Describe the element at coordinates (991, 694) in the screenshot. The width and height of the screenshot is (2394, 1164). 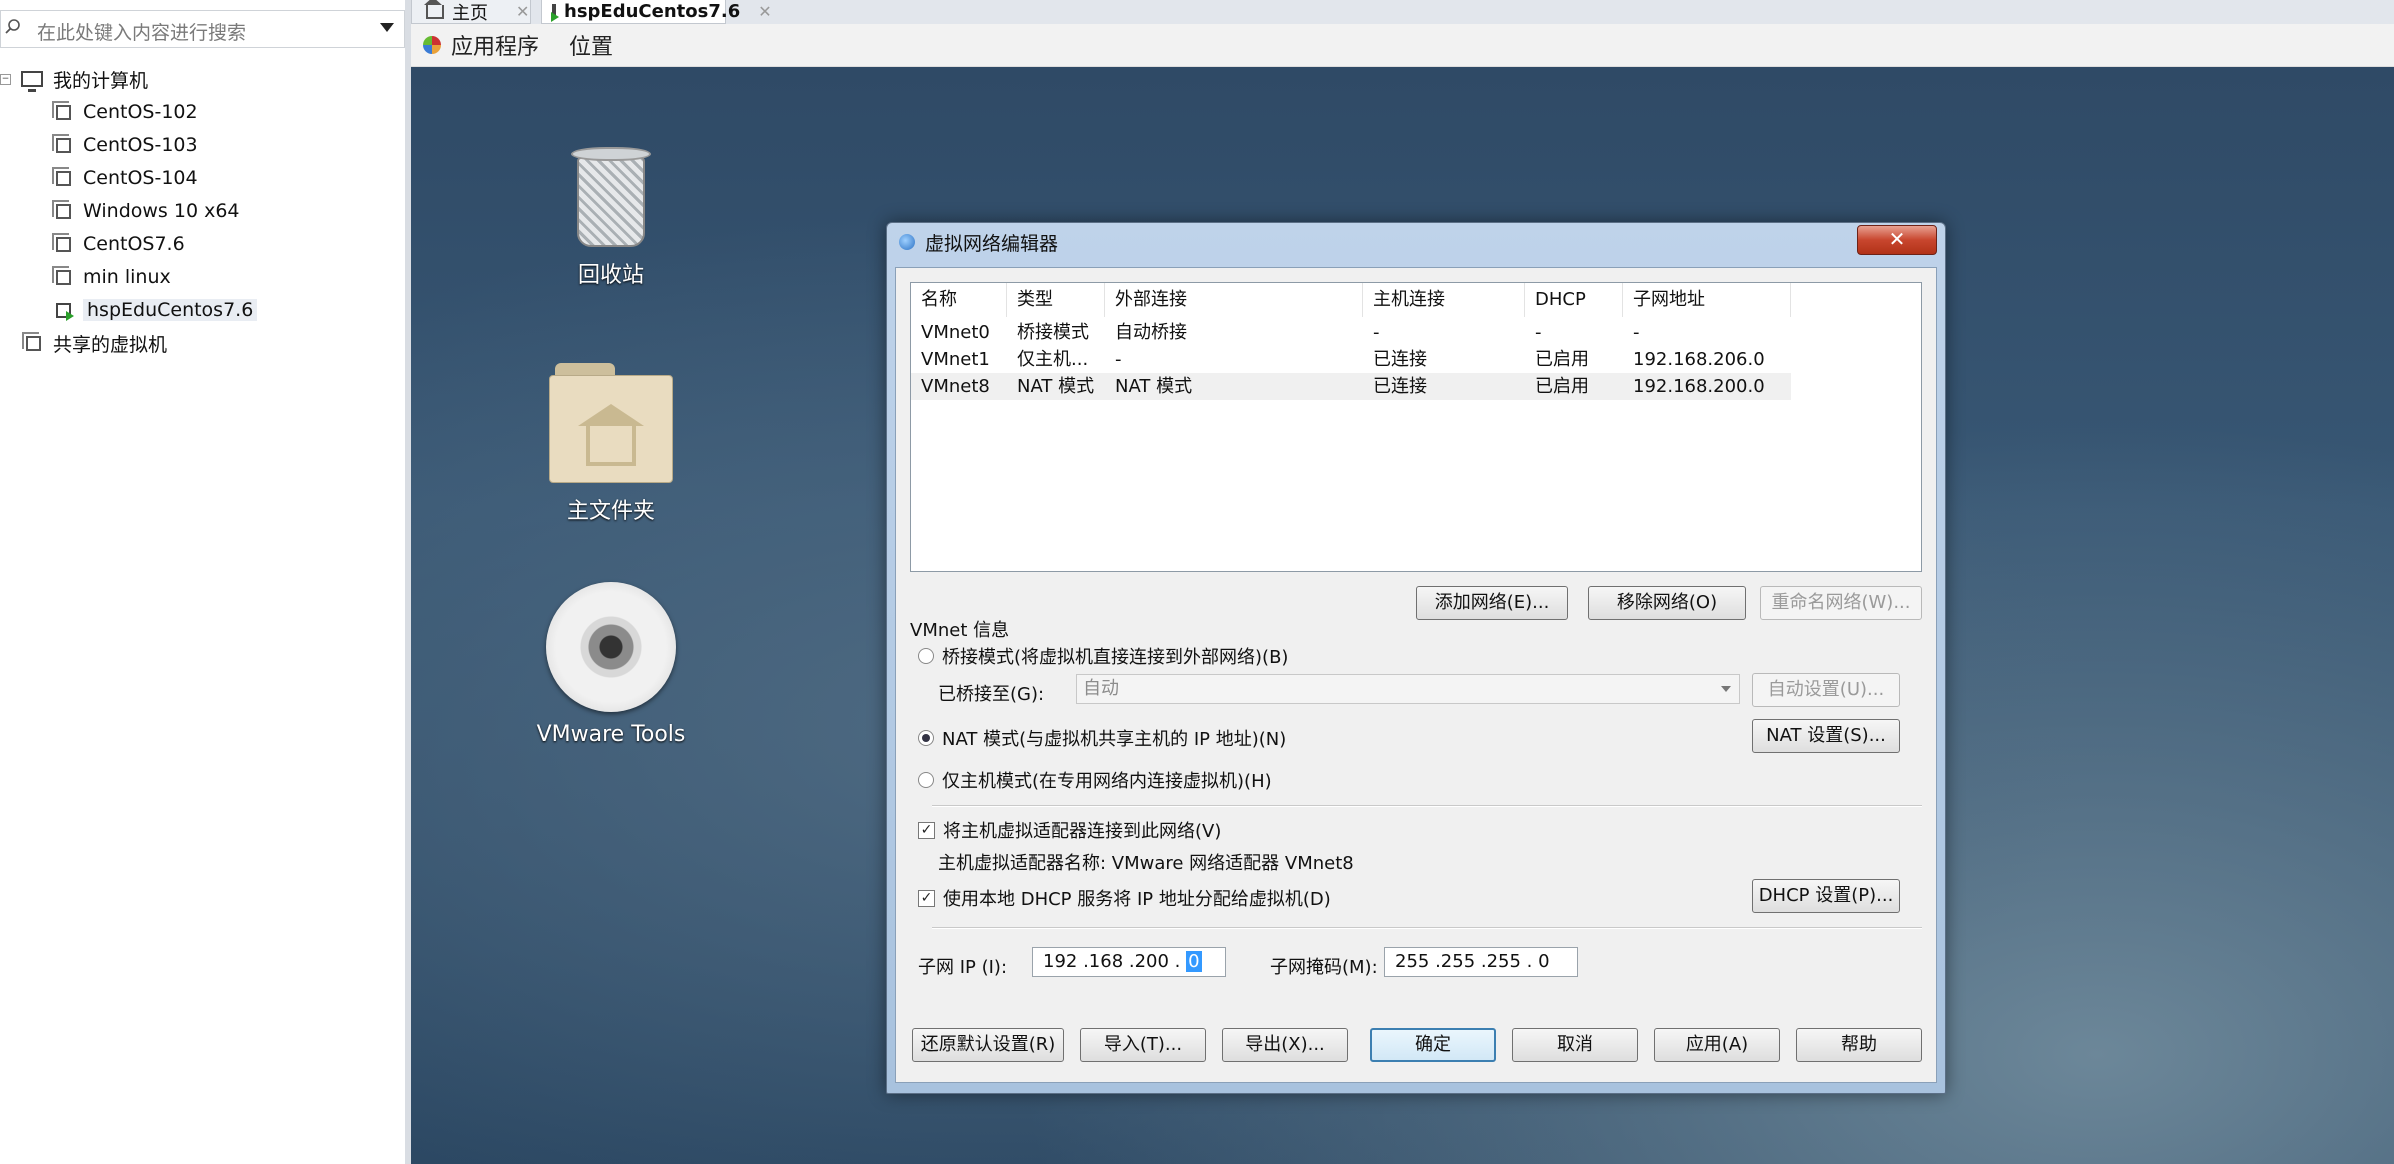
I see `bridged-to-label: 已桥接至(G):` at that location.